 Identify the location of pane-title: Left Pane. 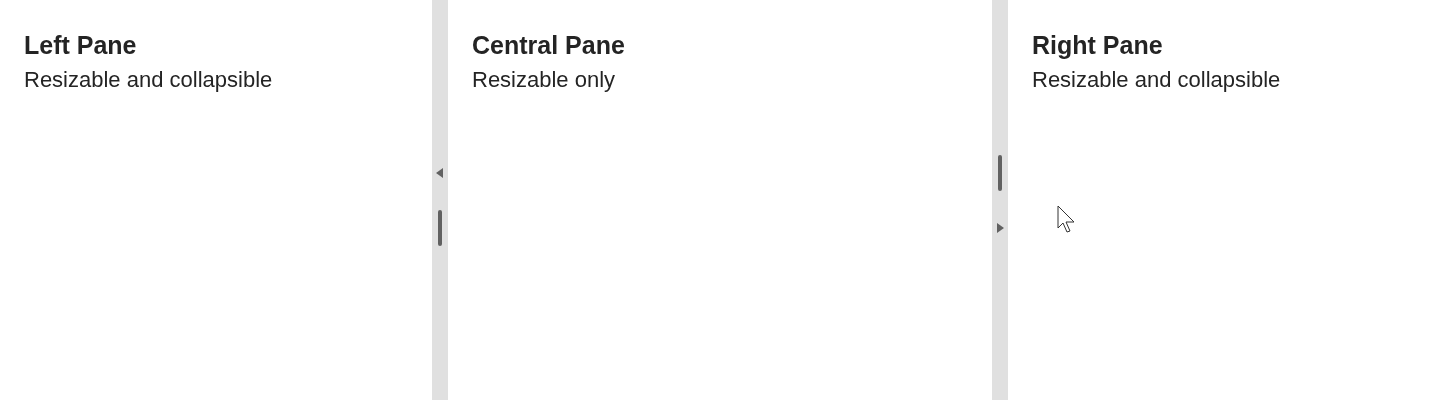
(81, 45).